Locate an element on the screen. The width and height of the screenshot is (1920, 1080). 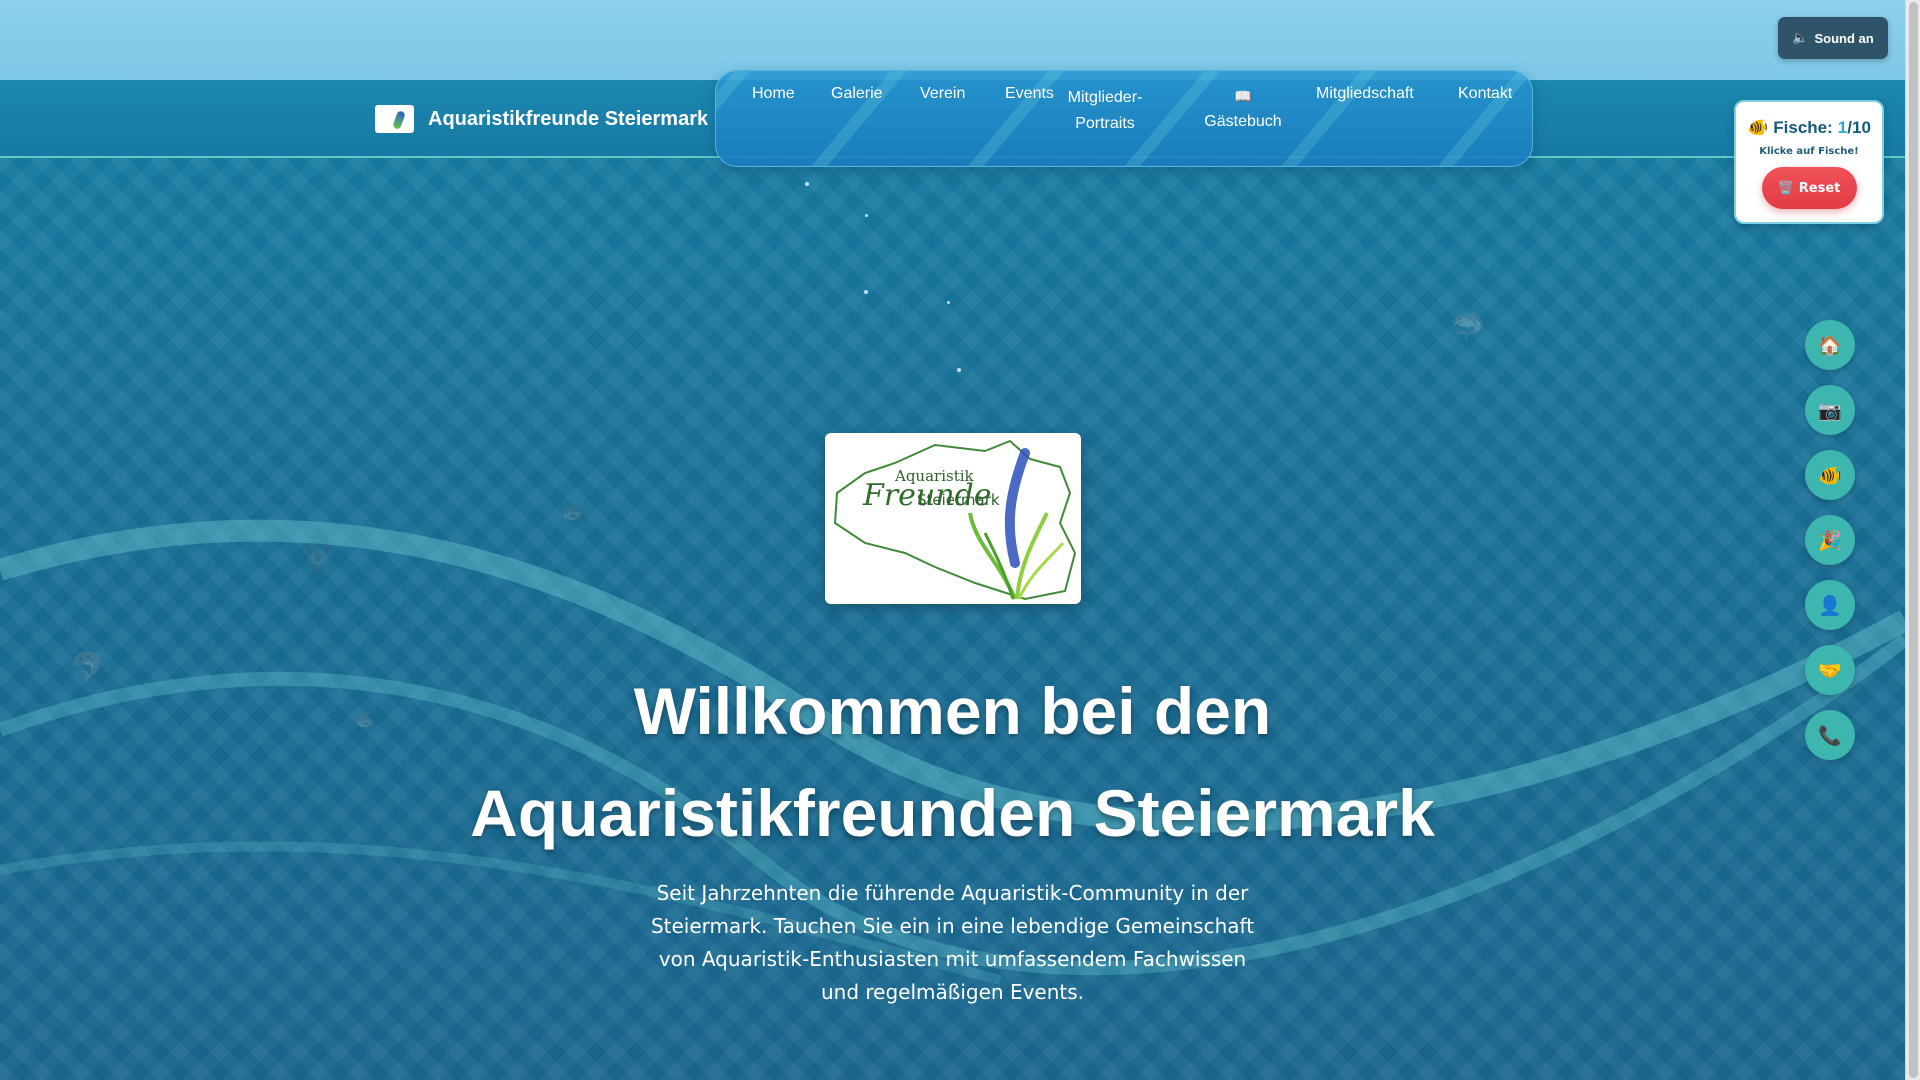
fish-counter-value: 1 is located at coordinates (1842, 127).